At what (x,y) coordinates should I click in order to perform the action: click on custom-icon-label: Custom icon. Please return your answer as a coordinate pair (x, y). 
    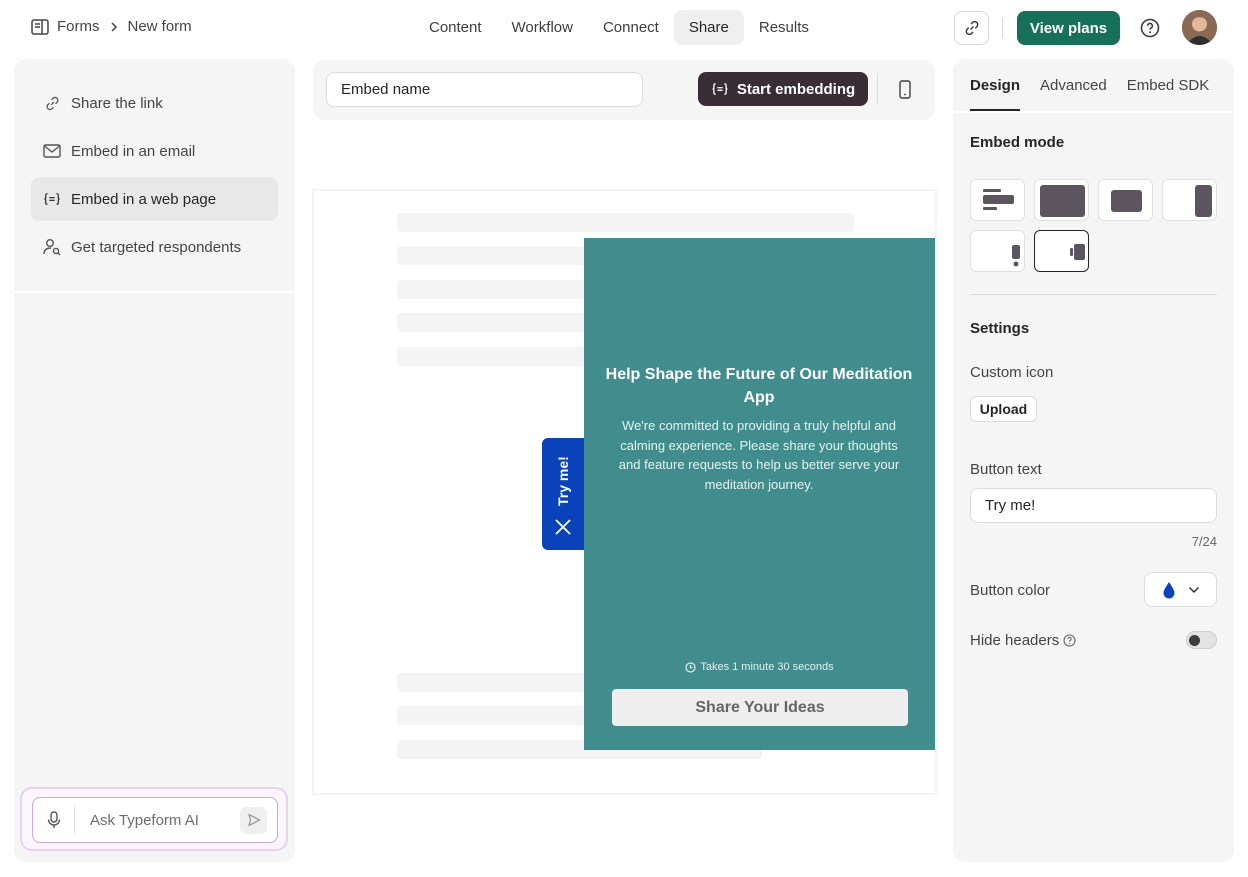
    Looking at the image, I should click on (1012, 372).